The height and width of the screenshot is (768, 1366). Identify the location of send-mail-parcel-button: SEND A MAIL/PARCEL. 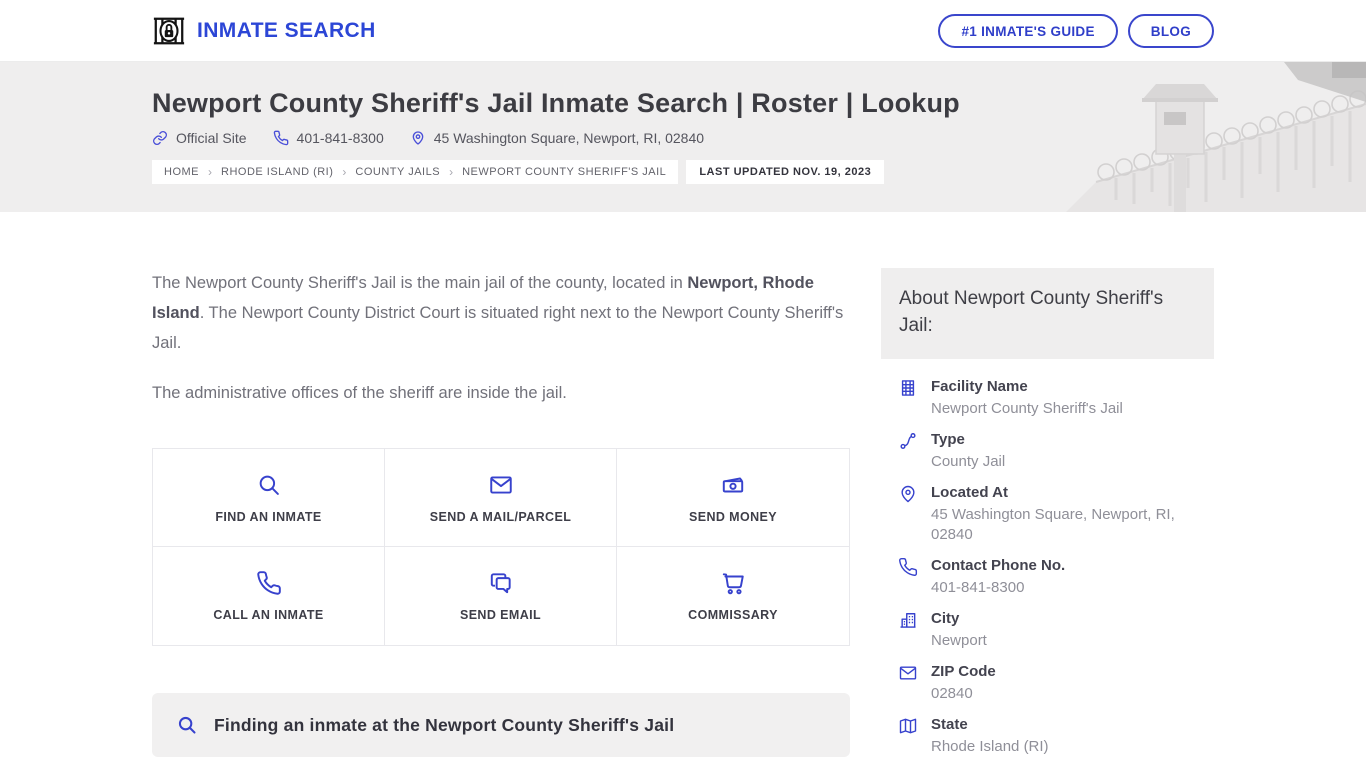
(501, 498).